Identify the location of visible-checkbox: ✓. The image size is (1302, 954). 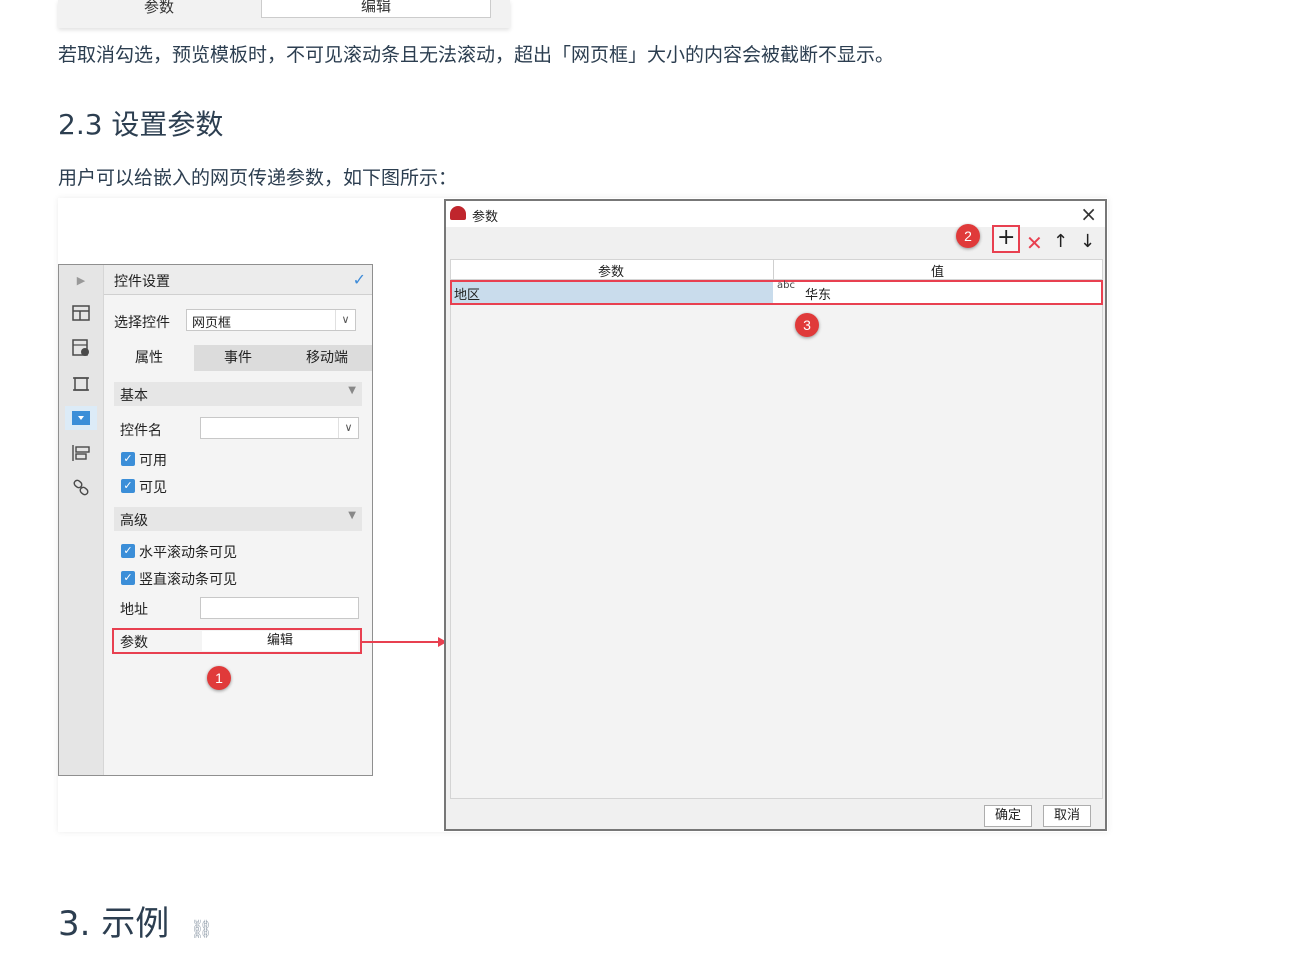
(128, 486).